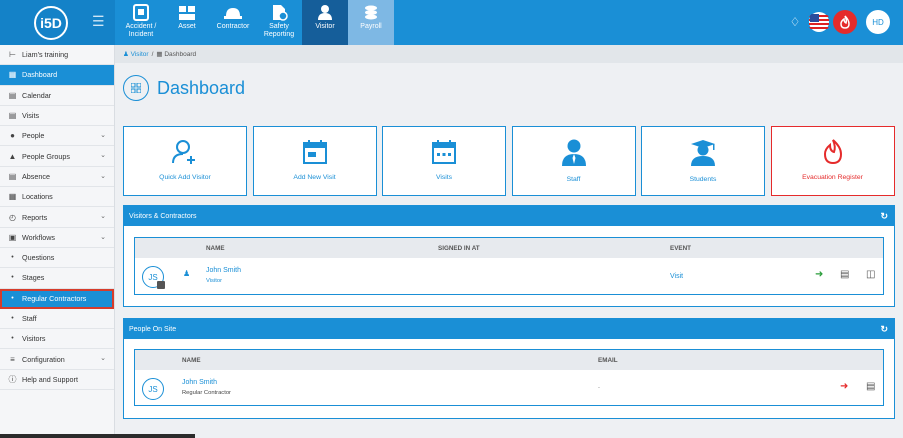  Describe the element at coordinates (57, 238) in the screenshot. I see `sidebar-item-workflows: ▣ Workflows ⌄` at that location.